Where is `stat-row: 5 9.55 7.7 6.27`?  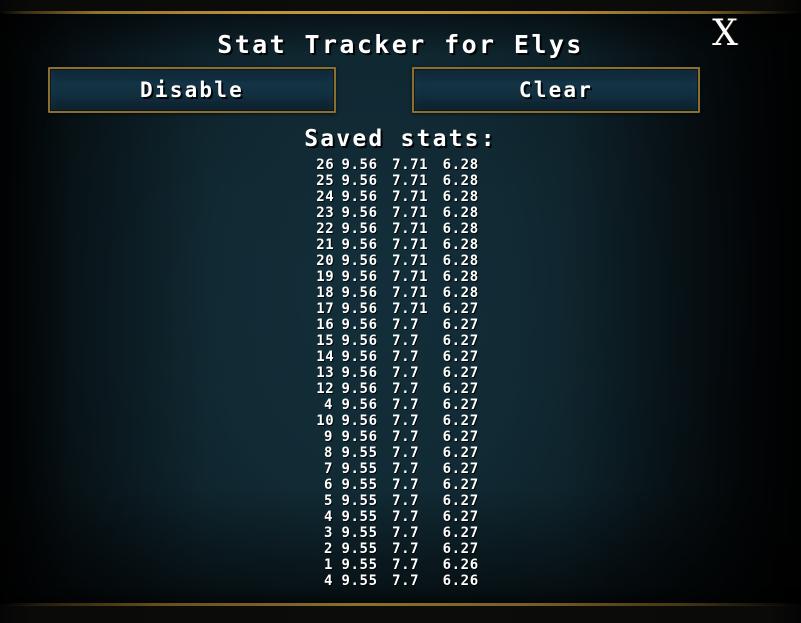 stat-row: 5 9.55 7.7 6.27 is located at coordinates (400, 501).